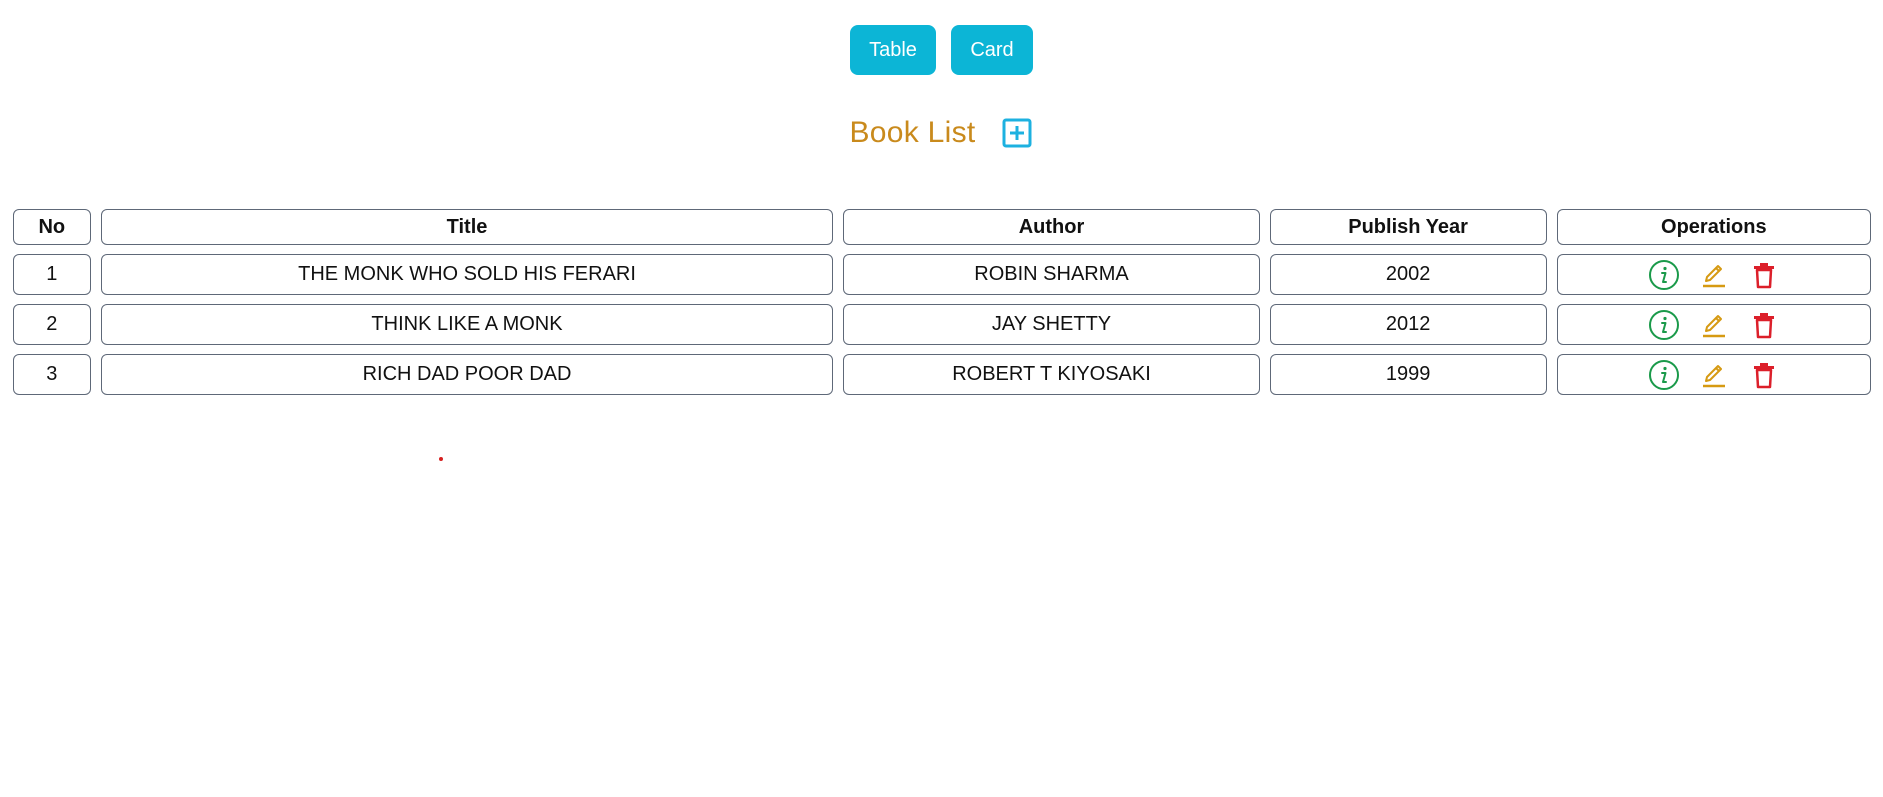 The width and height of the screenshot is (1883, 797). What do you see at coordinates (52, 324) in the screenshot?
I see `cell-no: 2` at bounding box center [52, 324].